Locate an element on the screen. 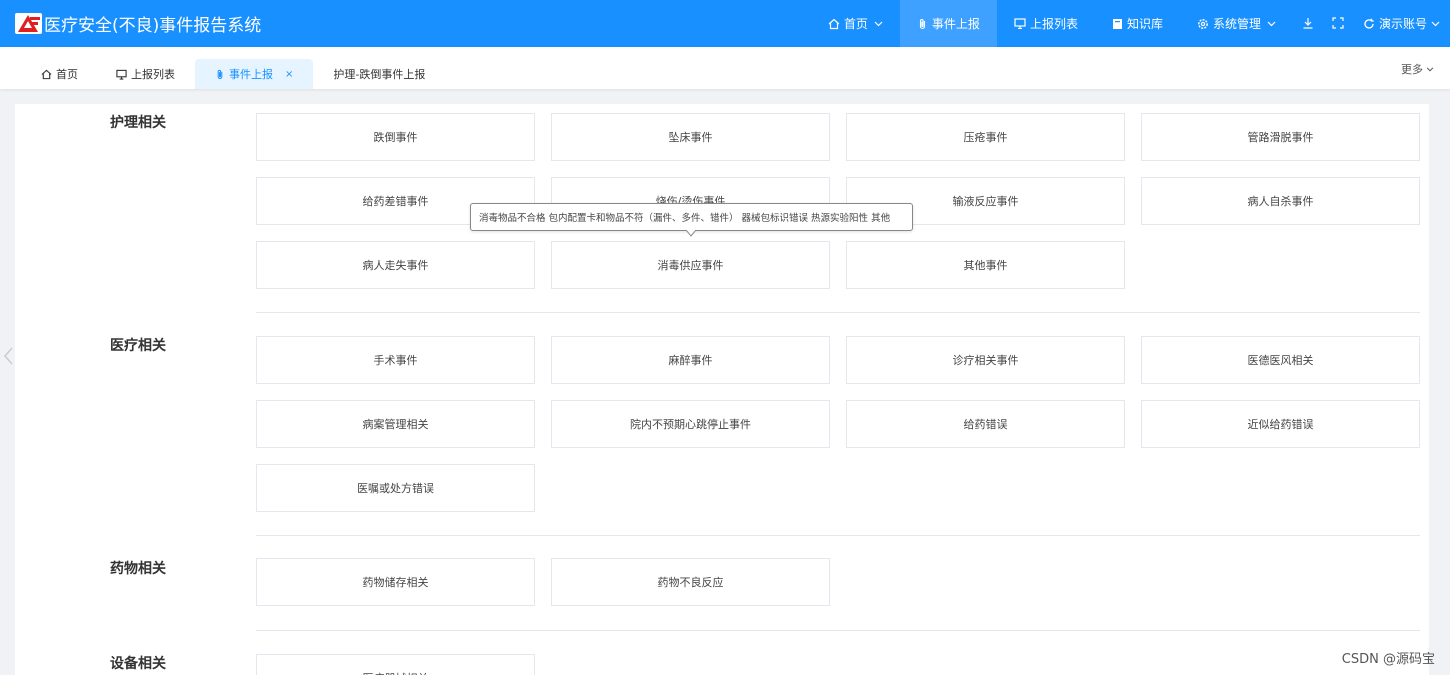 The height and width of the screenshot is (675, 1450). event-card: 医德医风相关 is located at coordinates (1280, 360).